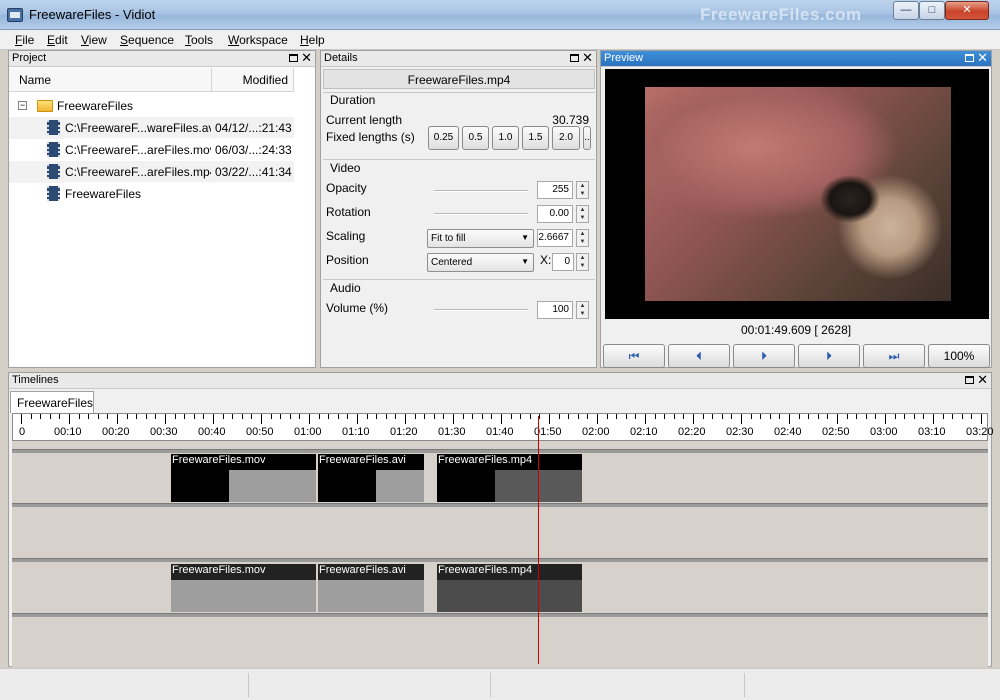 The image size is (1000, 700). What do you see at coordinates (644, 432) in the screenshot?
I see `ruler-label: 02:10` at bounding box center [644, 432].